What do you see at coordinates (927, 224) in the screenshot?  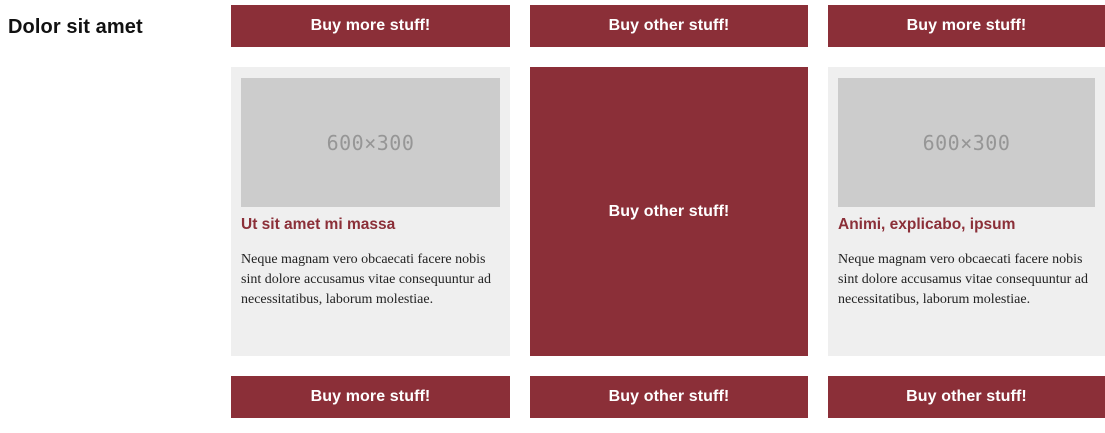 I see `card-title: Animi, explicabo, ipsum` at bounding box center [927, 224].